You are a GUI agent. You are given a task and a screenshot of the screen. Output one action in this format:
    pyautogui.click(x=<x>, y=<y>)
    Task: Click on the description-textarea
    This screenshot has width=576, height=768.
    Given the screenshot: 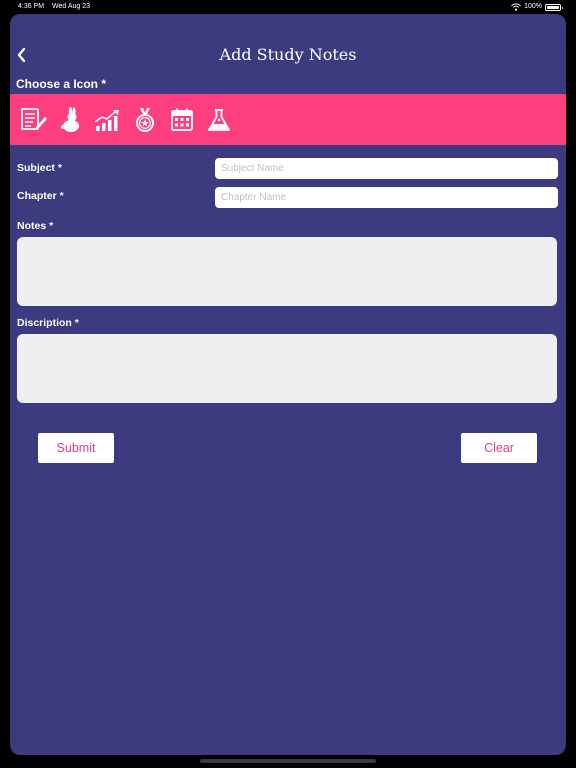 What is the action you would take?
    pyautogui.click(x=287, y=368)
    